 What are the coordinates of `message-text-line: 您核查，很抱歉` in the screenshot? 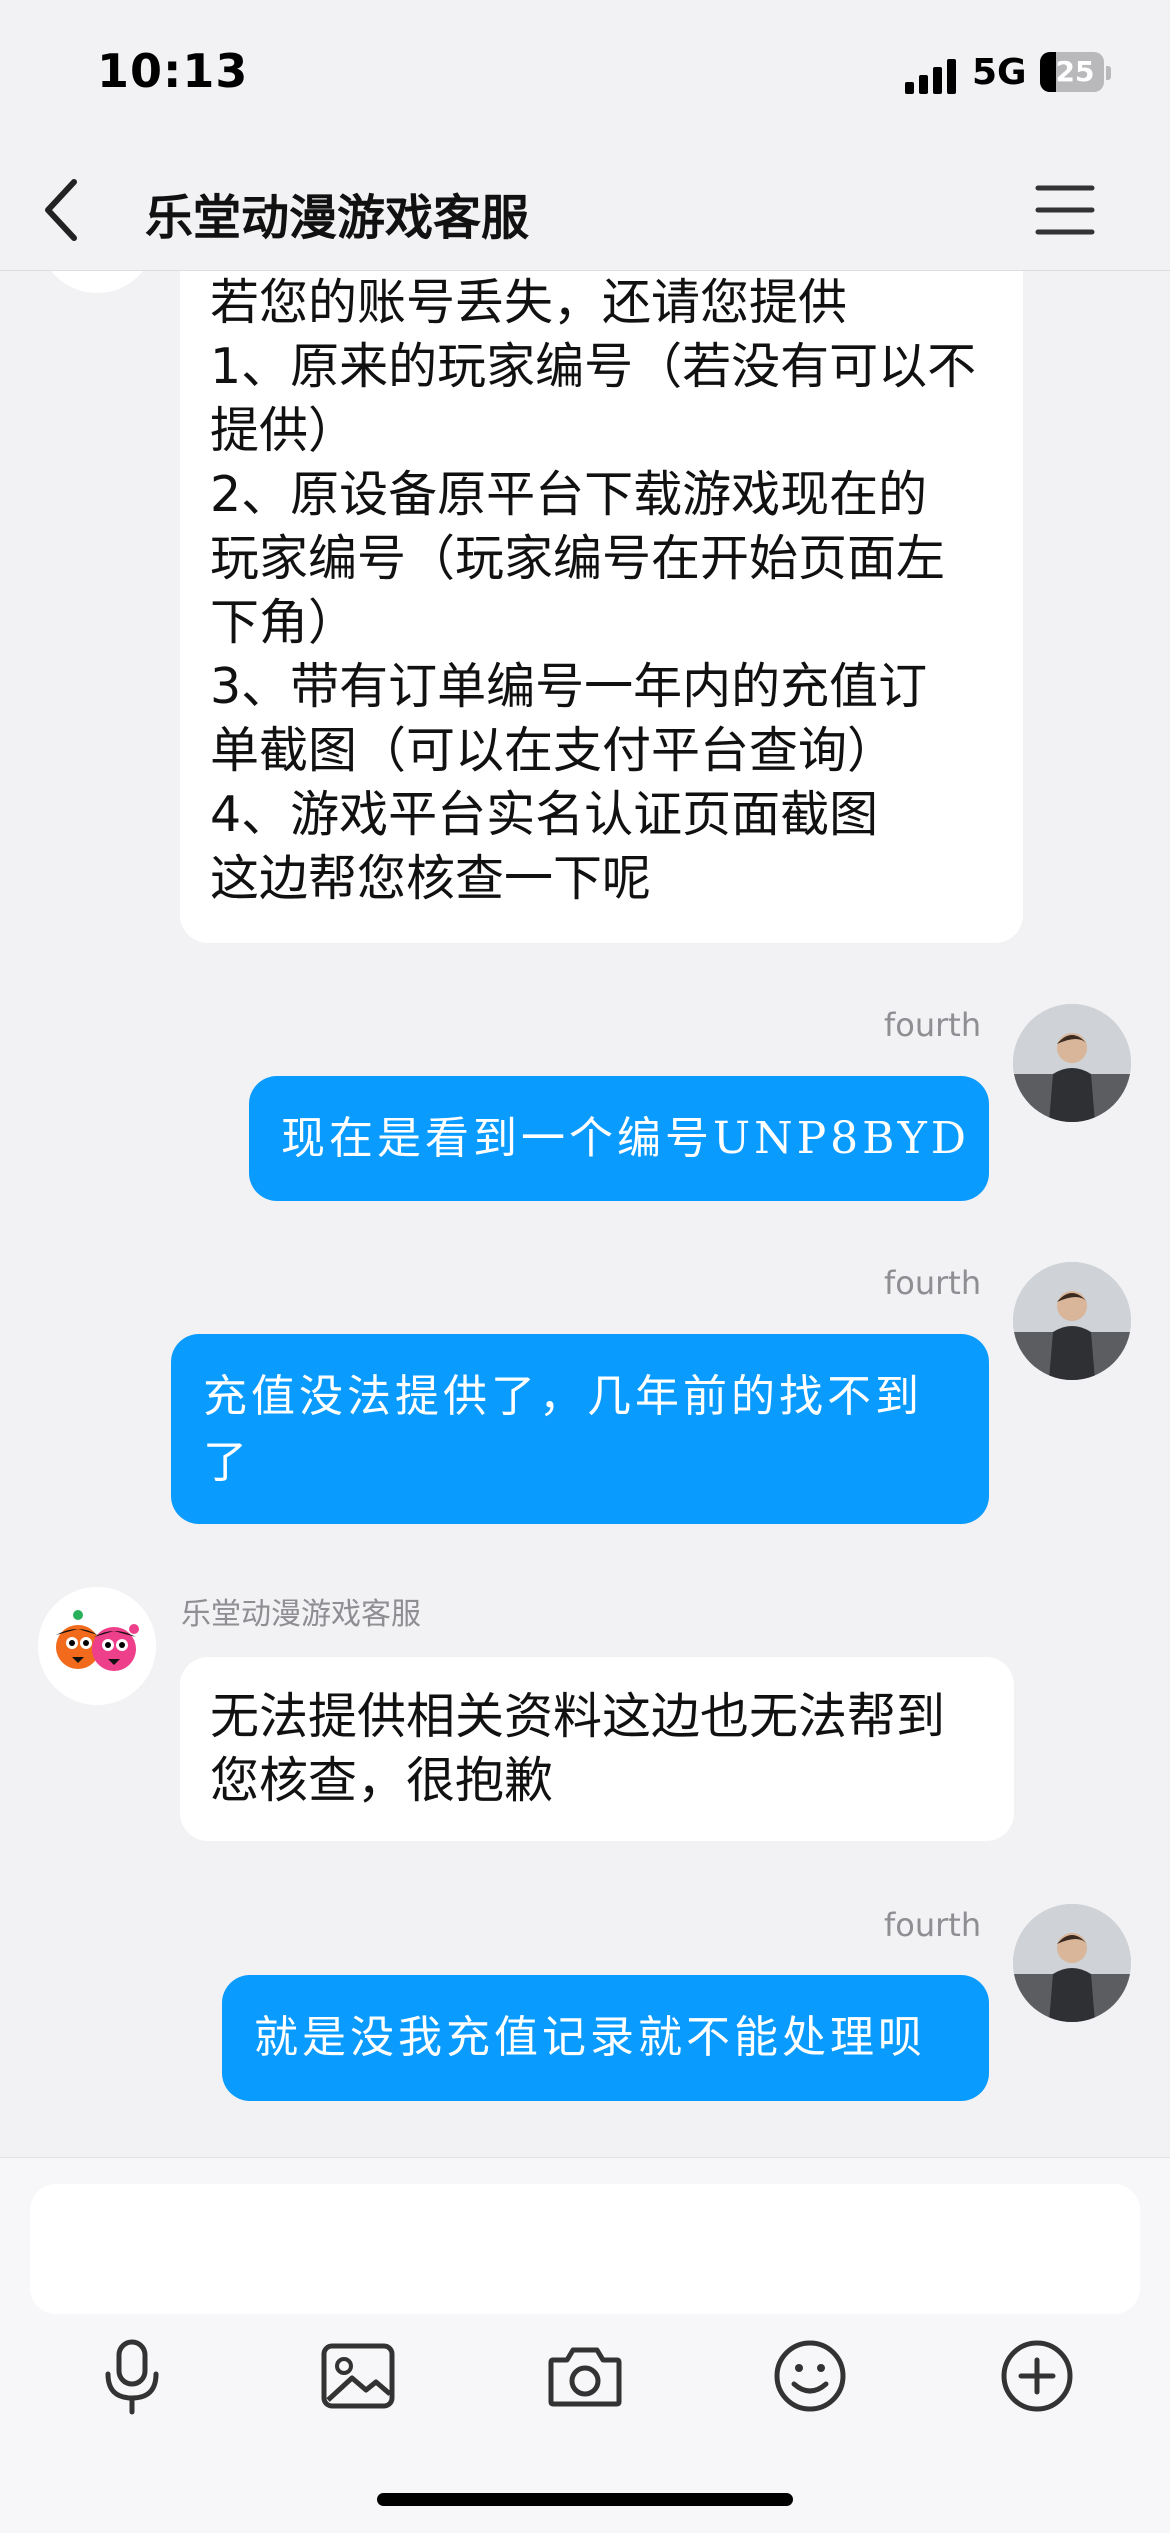 It's located at (382, 1780).